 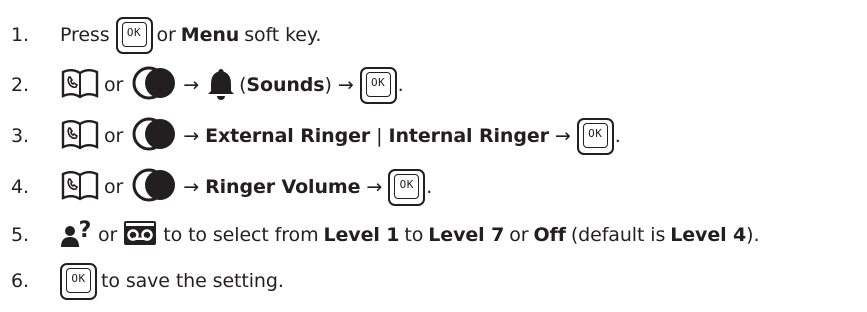 I want to click on external-ringer-label: External Ringer, so click(x=288, y=136).